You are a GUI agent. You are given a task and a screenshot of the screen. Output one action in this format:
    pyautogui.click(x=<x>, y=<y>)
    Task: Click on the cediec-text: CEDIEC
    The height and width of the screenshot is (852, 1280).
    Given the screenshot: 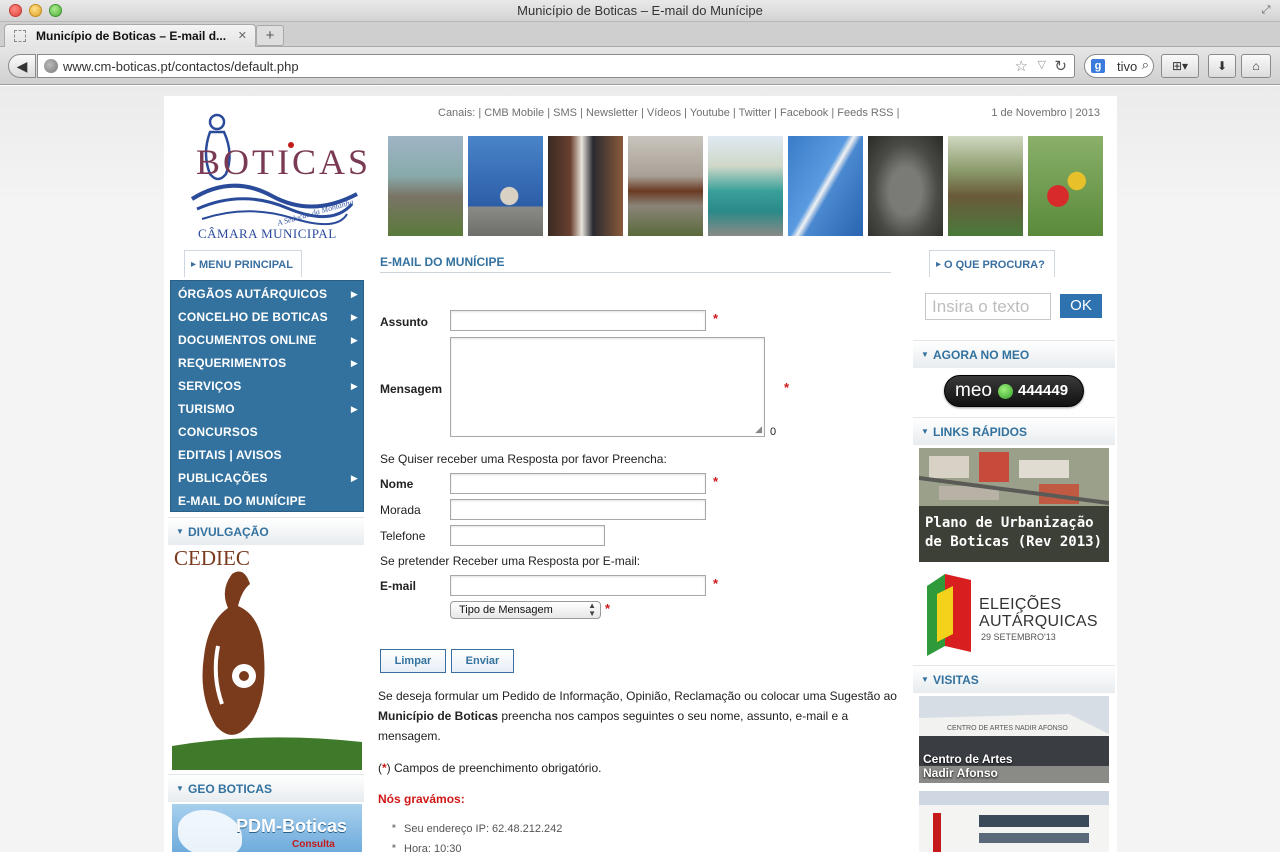 What is the action you would take?
    pyautogui.click(x=212, y=558)
    